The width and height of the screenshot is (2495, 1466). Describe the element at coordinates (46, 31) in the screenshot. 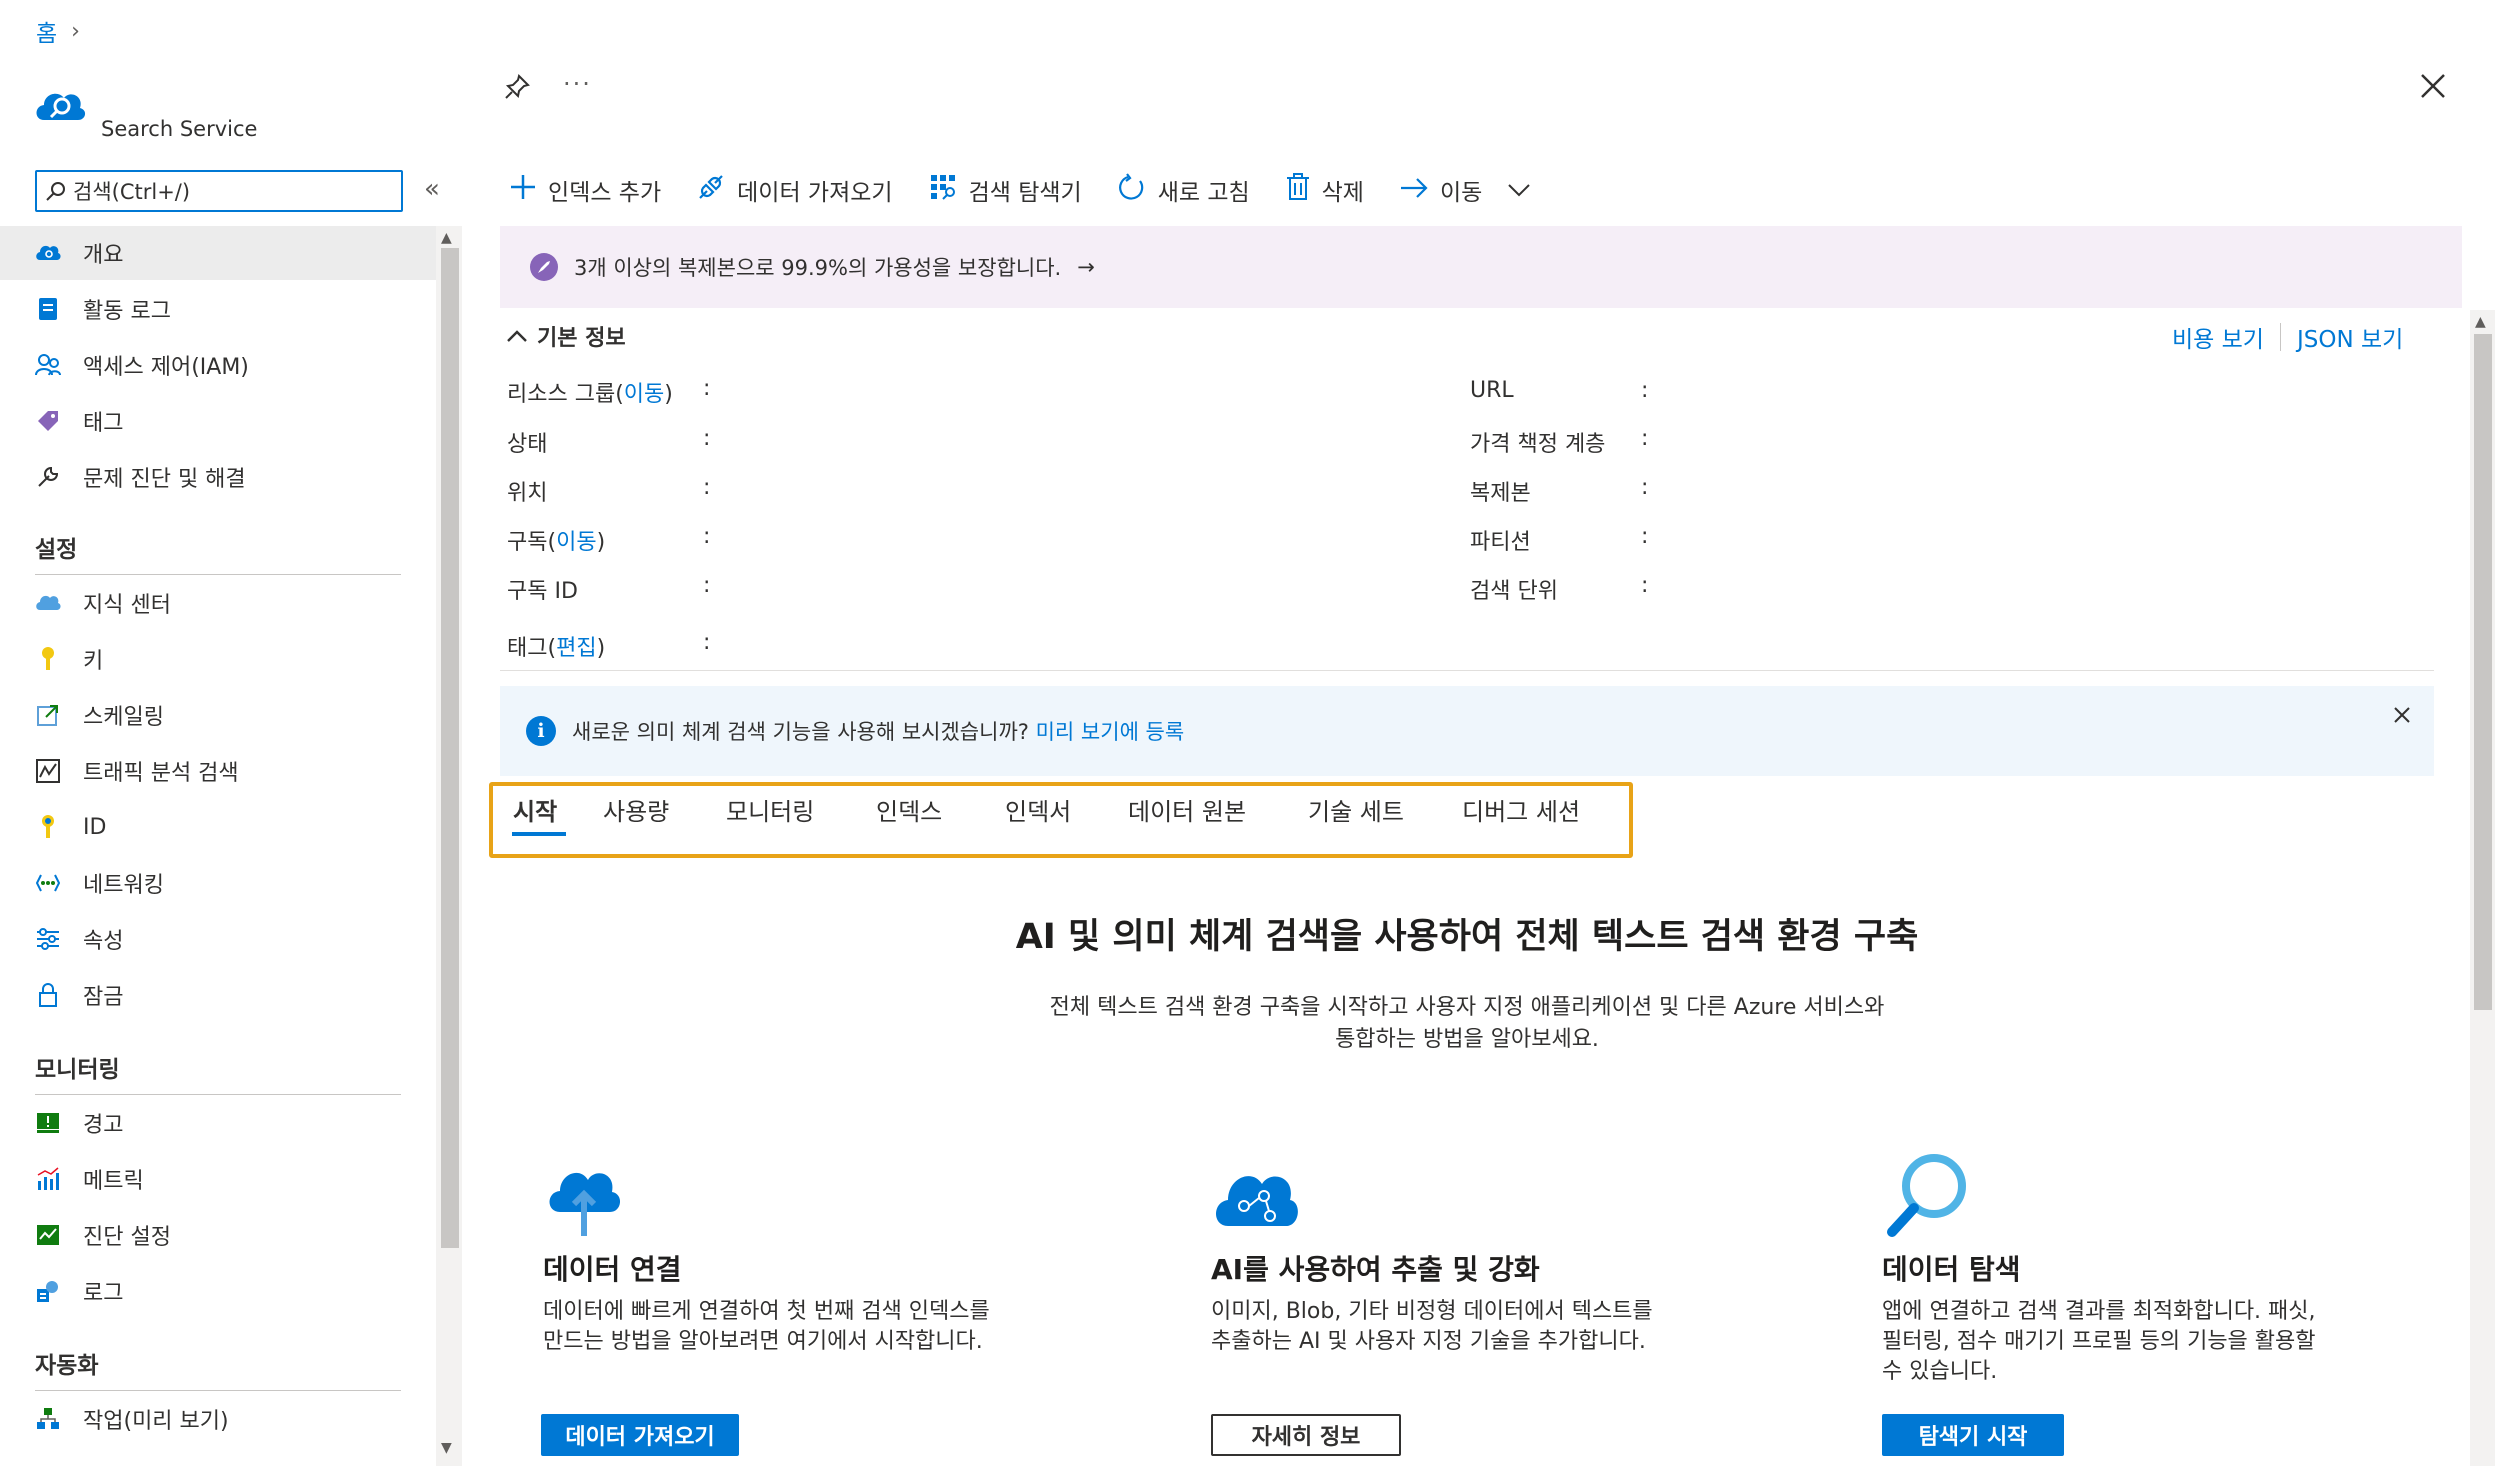

I see `breadcrumb-home-link: 홈` at that location.